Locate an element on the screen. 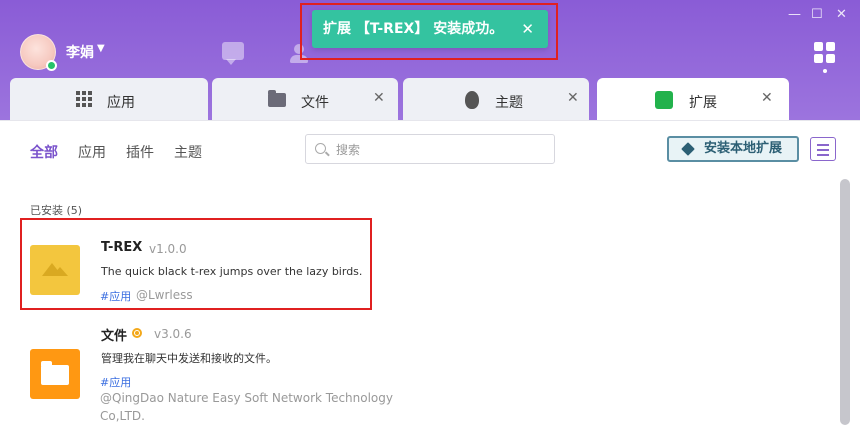 The height and width of the screenshot is (428, 860). maximize-button: ☐ is located at coordinates (817, 15).